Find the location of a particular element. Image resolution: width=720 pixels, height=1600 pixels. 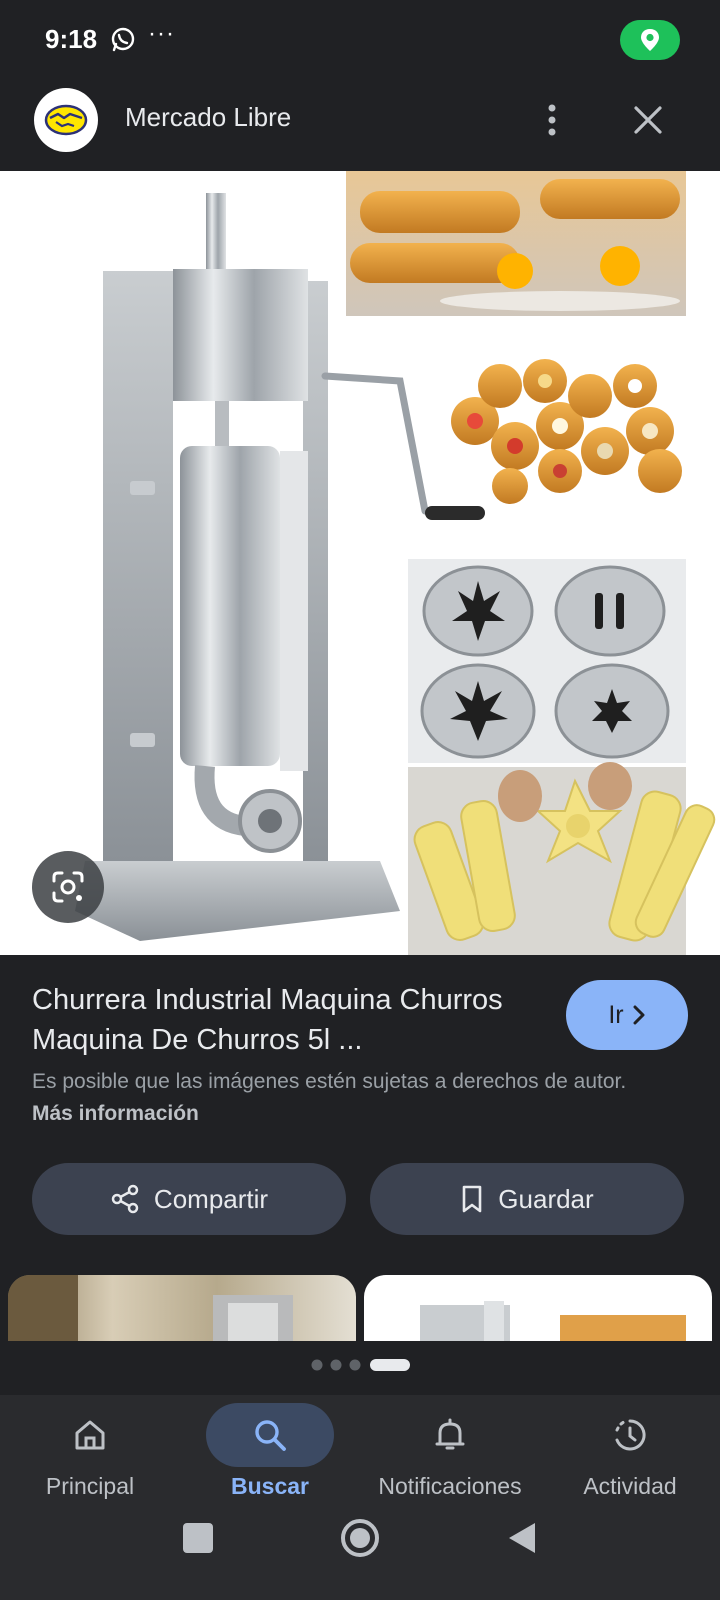

nav-label-principal: Principal is located at coordinates (90, 1486).